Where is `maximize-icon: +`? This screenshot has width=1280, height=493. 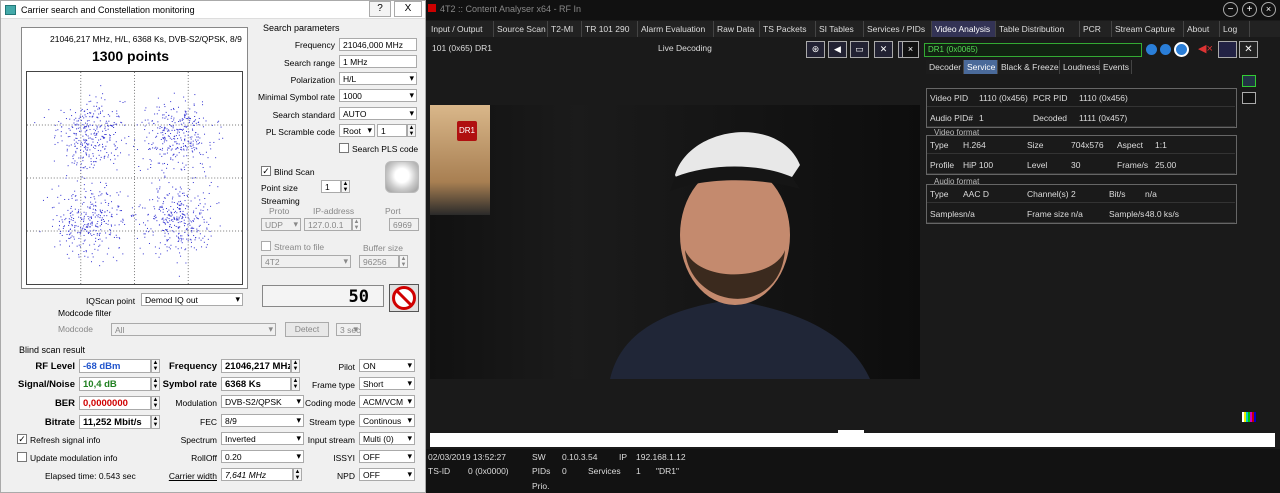
maximize-icon: + is located at coordinates (1249, 9).